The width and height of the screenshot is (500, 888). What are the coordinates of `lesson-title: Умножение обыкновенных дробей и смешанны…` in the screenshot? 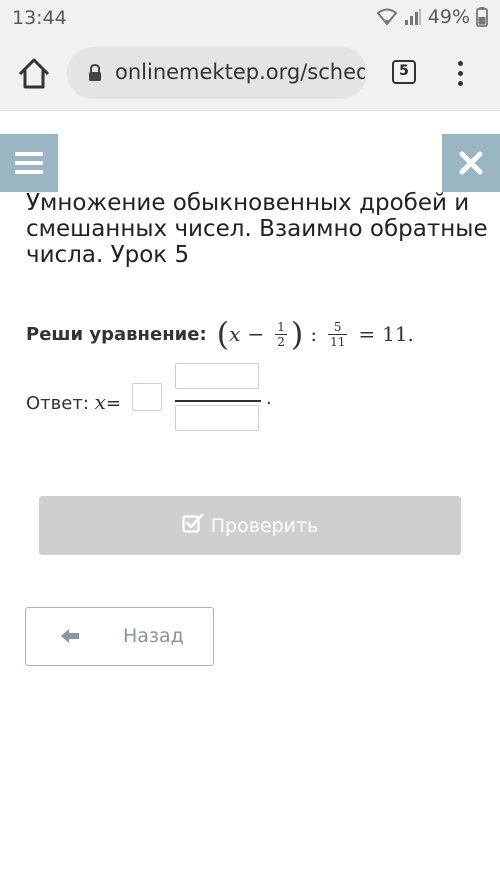 It's located at (257, 229).